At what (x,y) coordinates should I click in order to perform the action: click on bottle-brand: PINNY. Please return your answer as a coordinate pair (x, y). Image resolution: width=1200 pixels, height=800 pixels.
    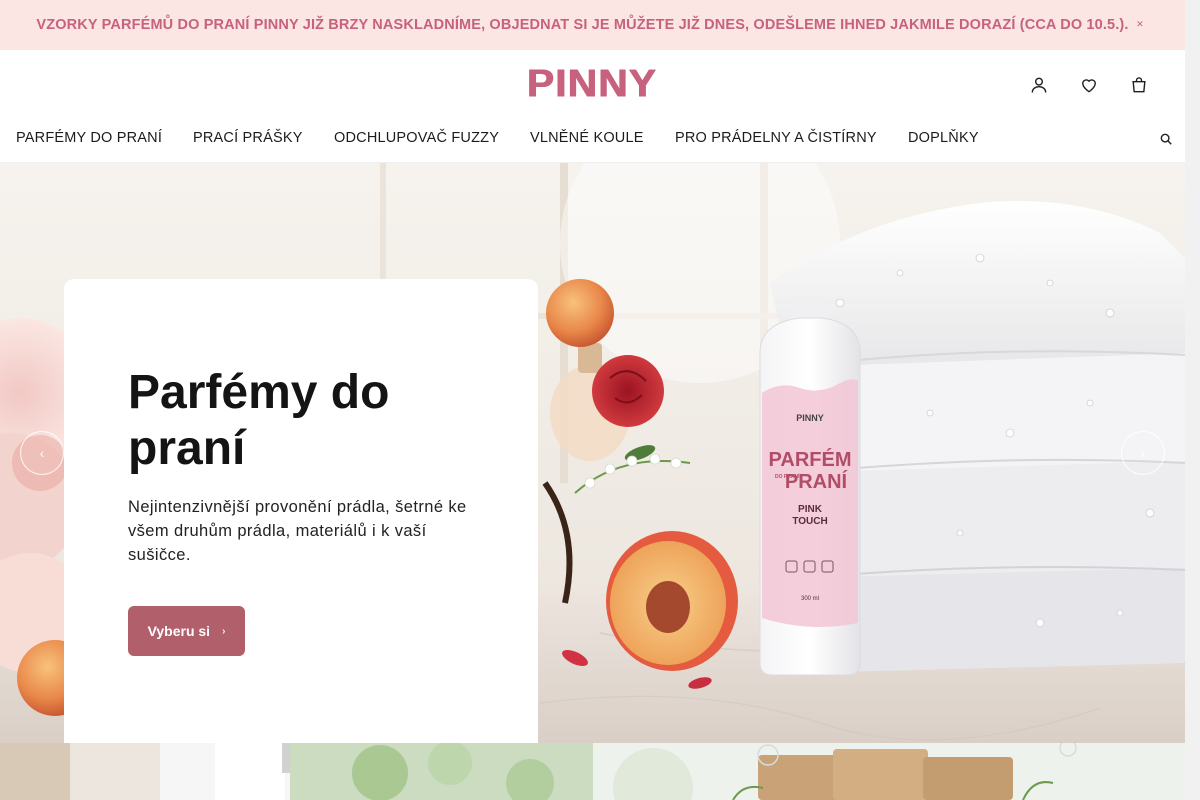
    Looking at the image, I should click on (810, 418).